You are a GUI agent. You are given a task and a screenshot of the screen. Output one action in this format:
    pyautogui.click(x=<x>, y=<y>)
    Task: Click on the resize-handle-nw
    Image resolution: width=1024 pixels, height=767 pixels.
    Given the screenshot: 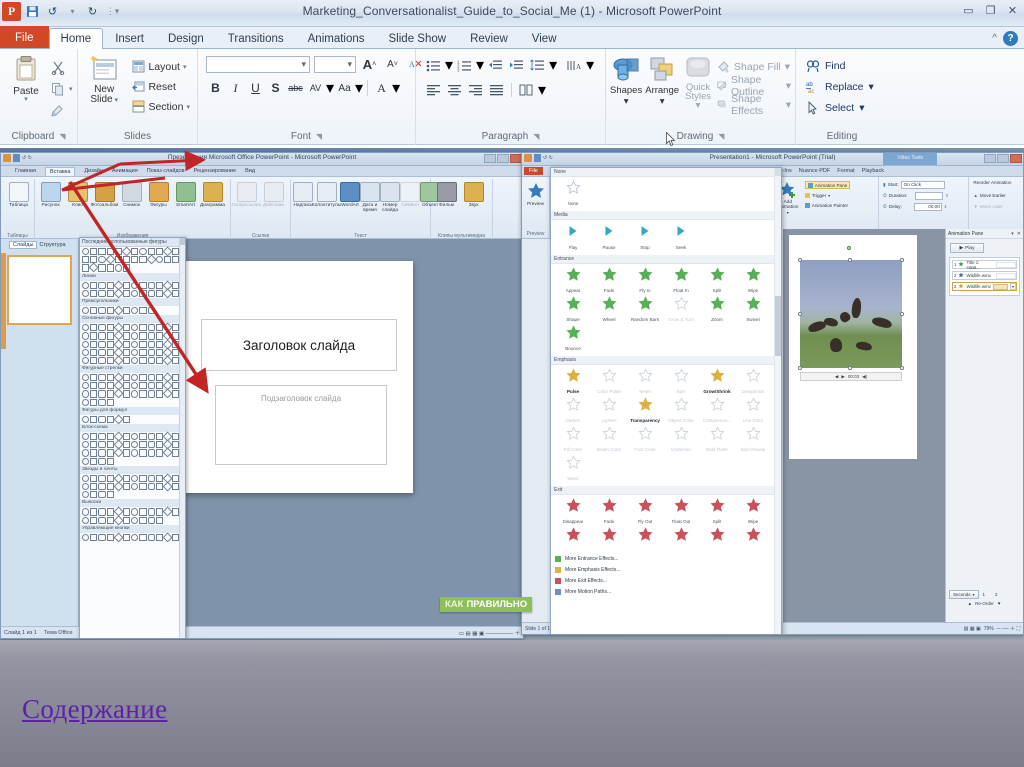 What is the action you would take?
    pyautogui.click(x=800, y=260)
    